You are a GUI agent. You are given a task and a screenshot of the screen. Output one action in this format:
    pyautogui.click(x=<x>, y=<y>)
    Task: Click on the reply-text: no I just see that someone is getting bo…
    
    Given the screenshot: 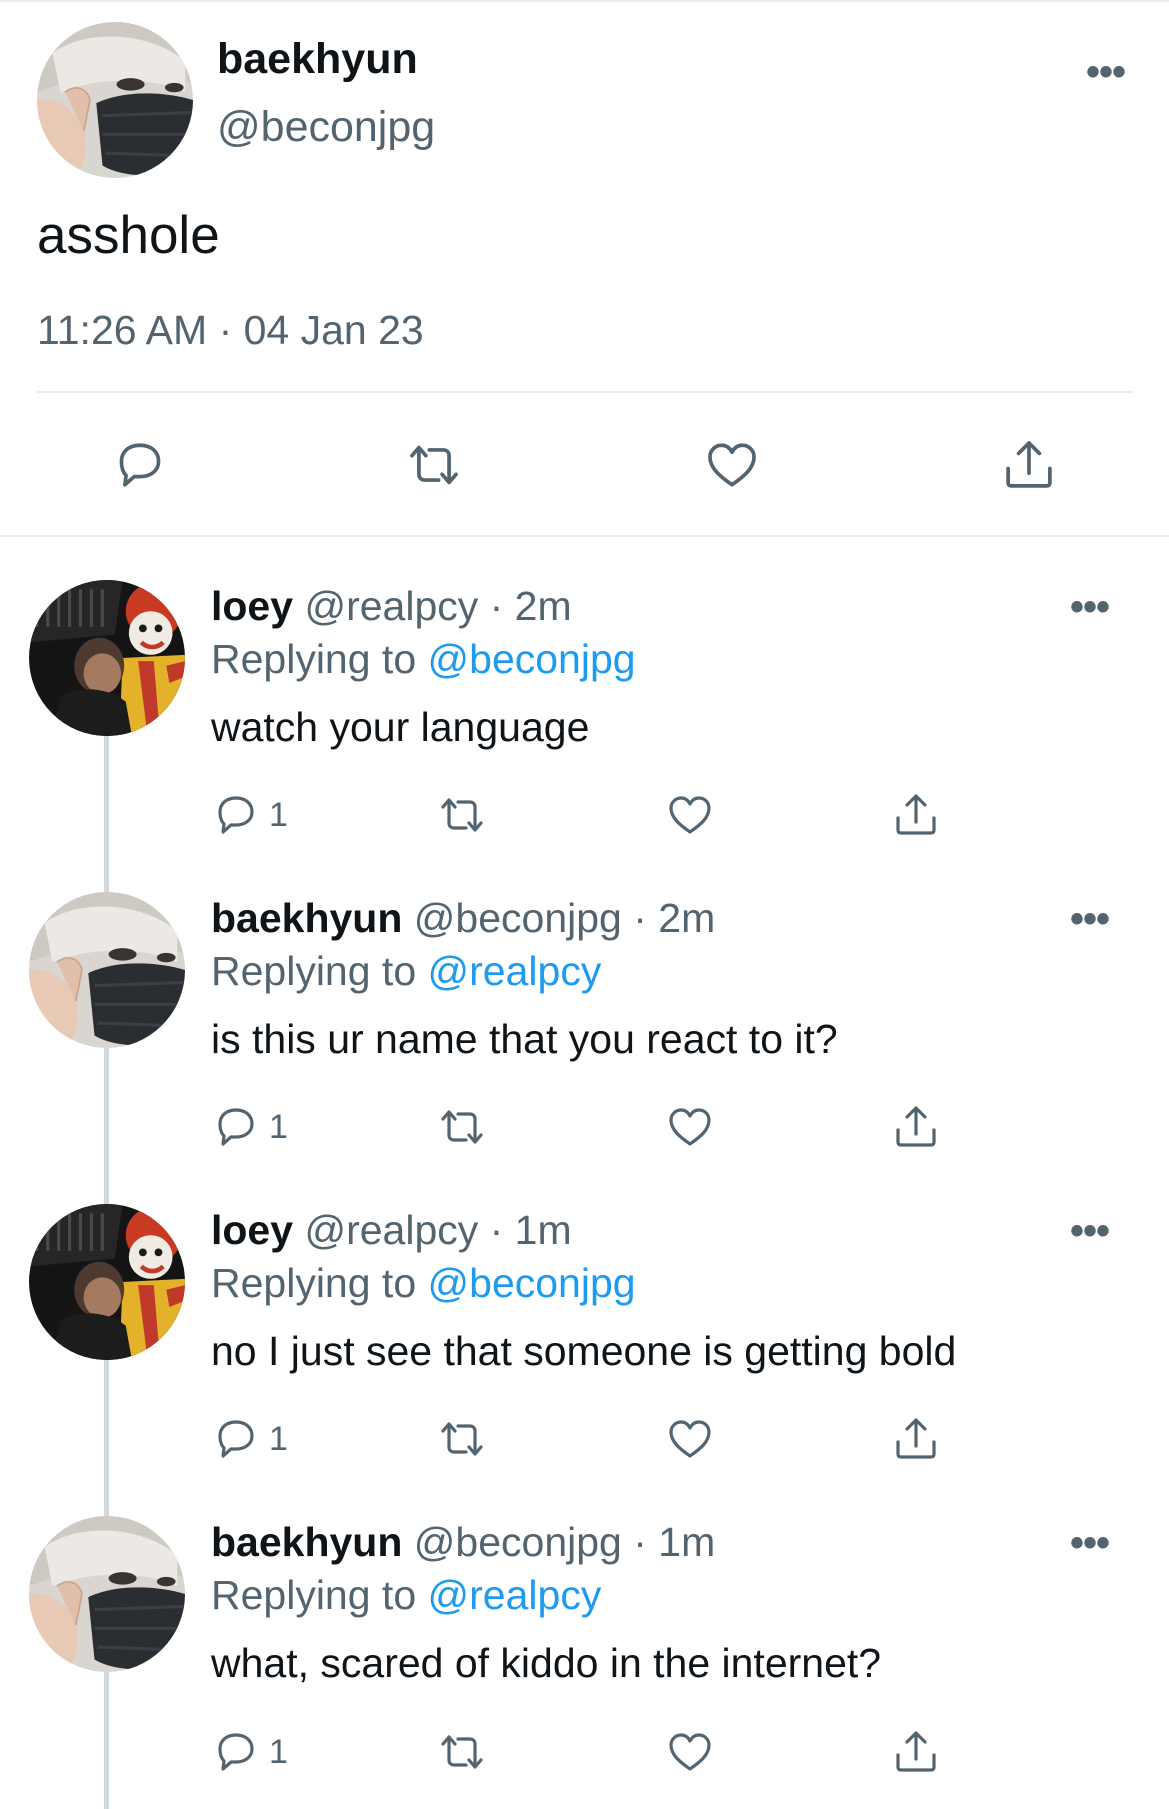 What is the action you would take?
    pyautogui.click(x=584, y=1351)
    